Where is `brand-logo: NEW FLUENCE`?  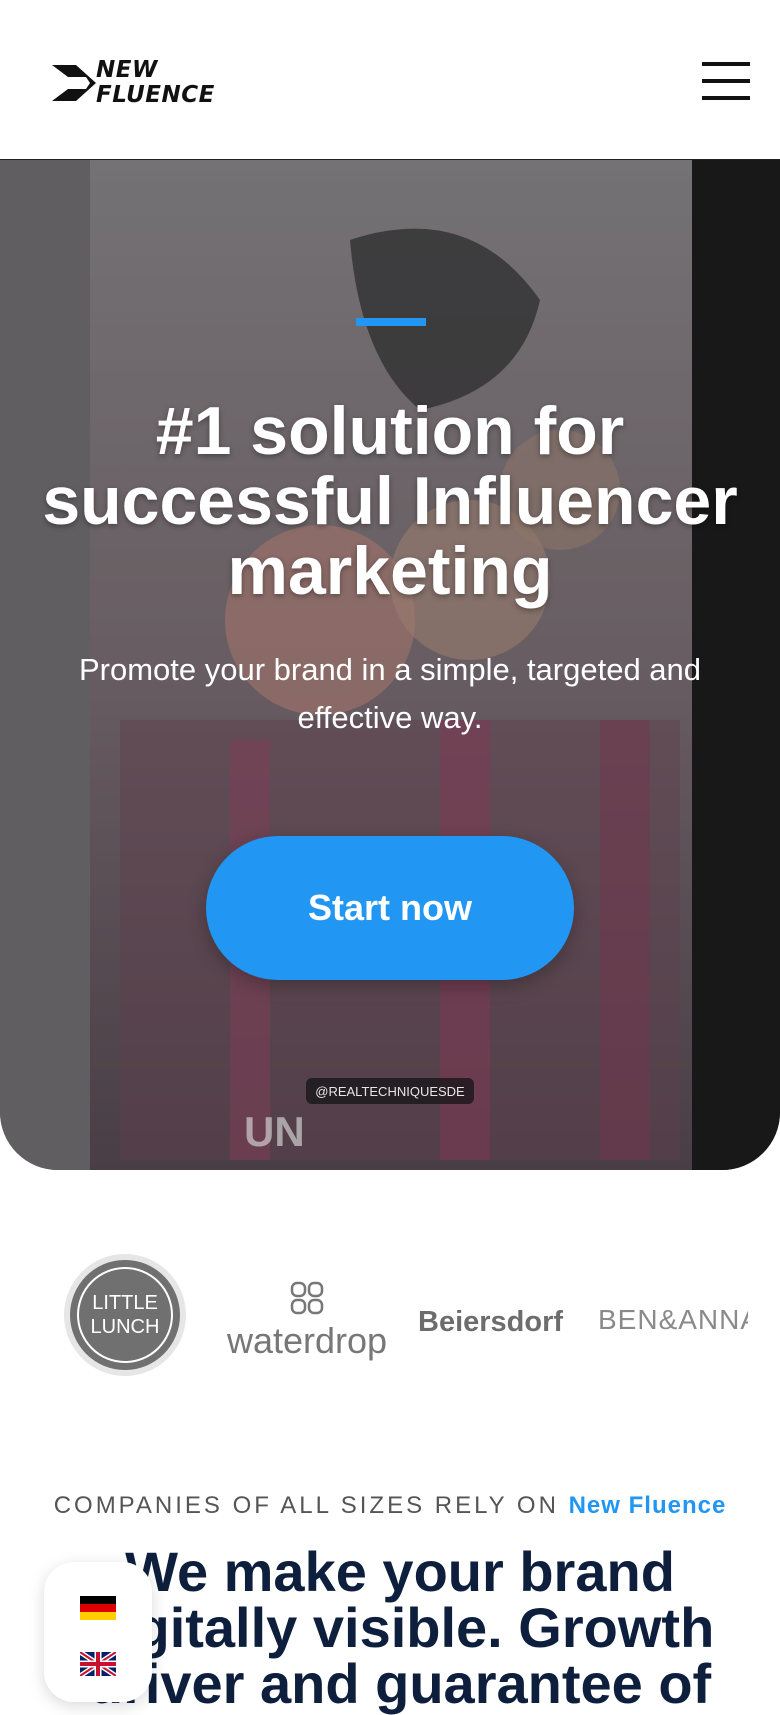 brand-logo: NEW FLUENCE is located at coordinates (133, 83).